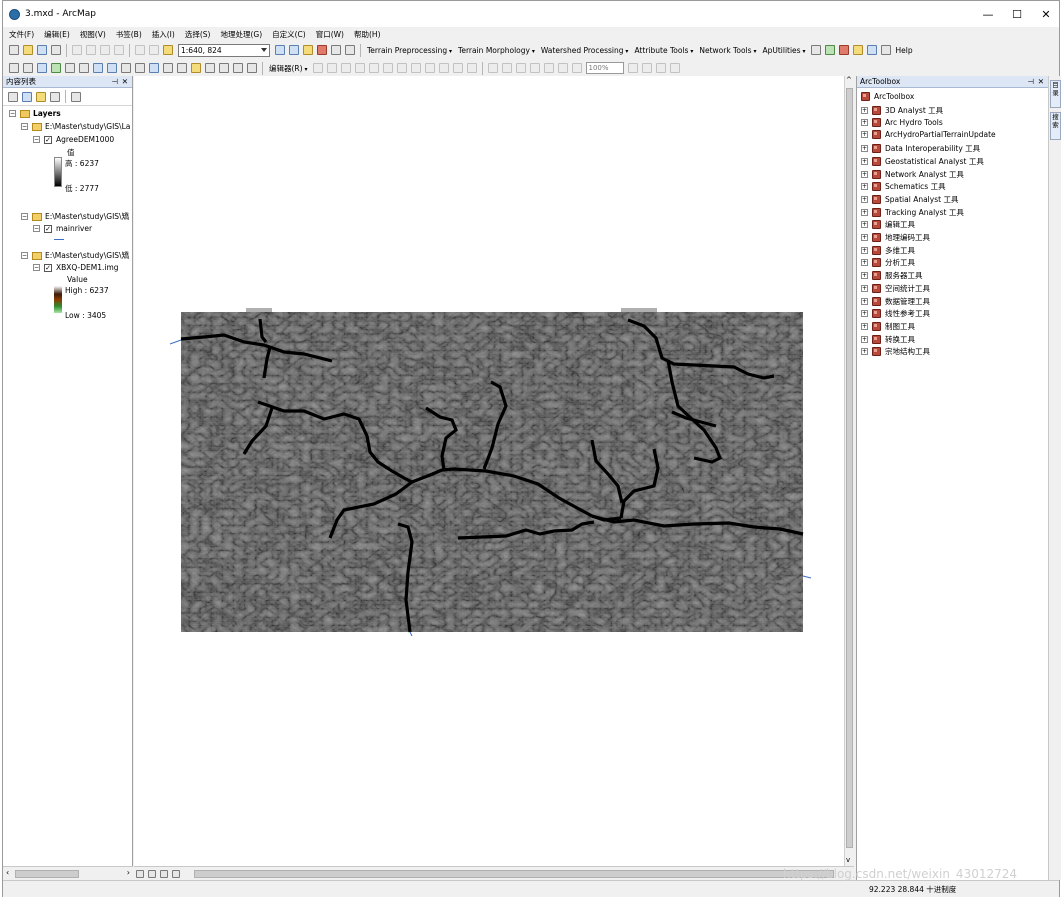 This screenshot has width=1062, height=897. Describe the element at coordinates (920, 148) in the screenshot. I see `toolbox-item: + Data Interoperability 工具` at that location.